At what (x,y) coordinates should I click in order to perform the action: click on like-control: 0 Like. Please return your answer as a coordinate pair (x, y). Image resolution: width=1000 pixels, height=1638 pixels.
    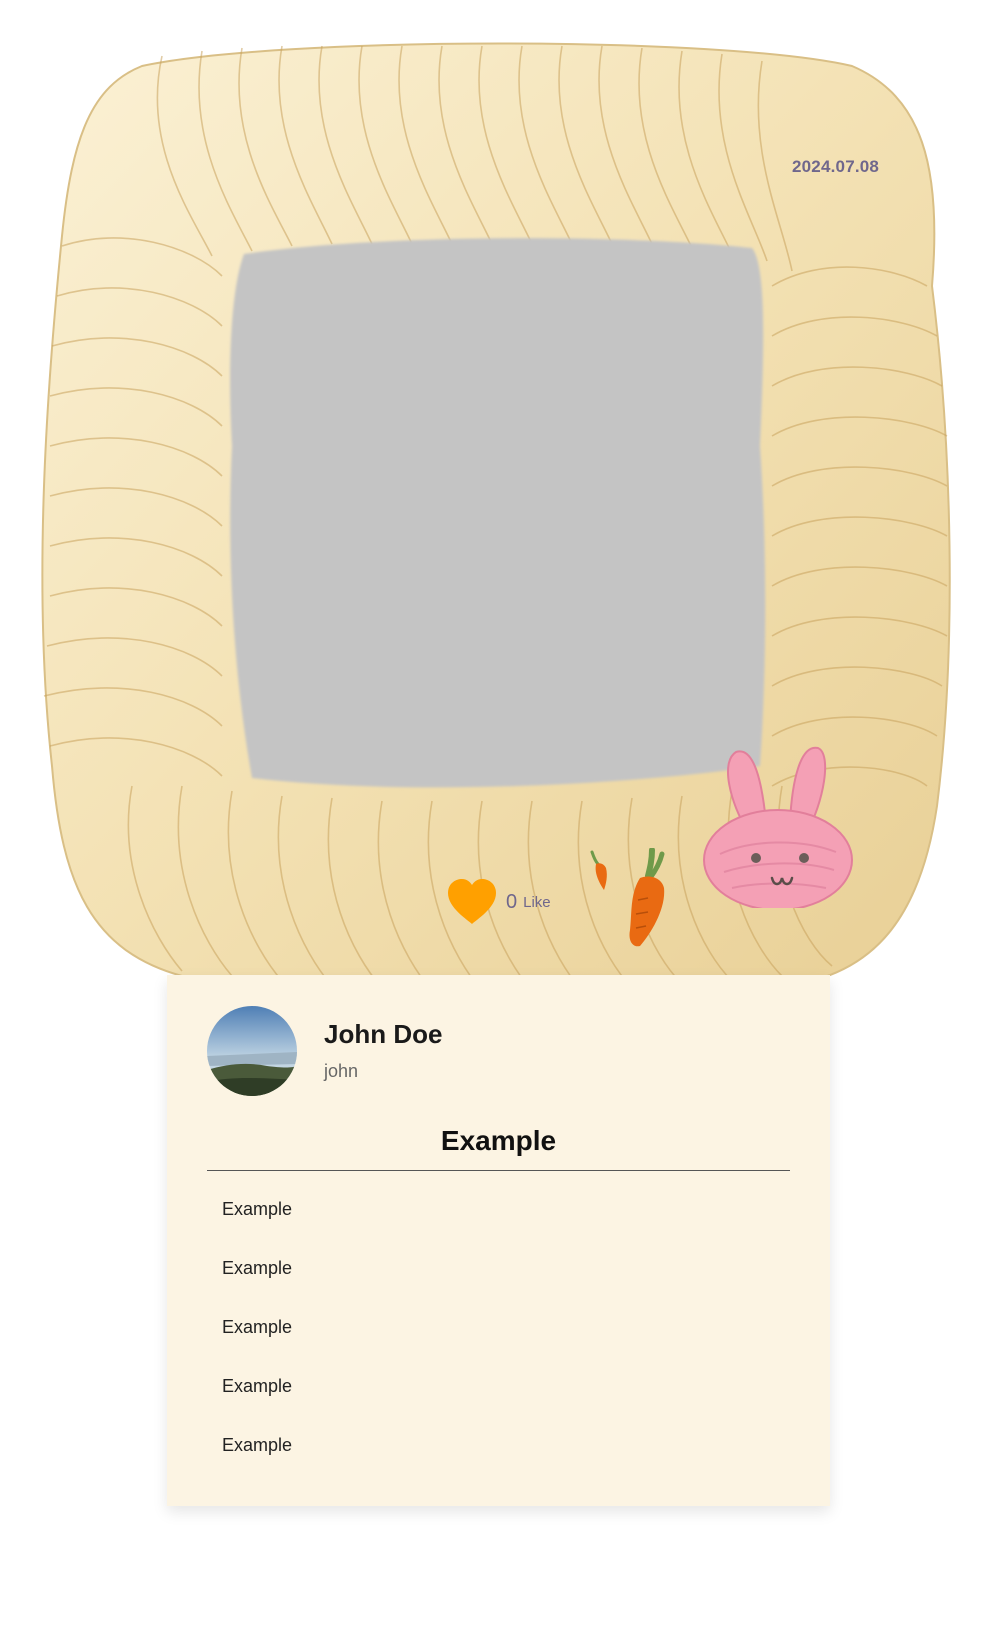
    Looking at the image, I should click on (498, 902).